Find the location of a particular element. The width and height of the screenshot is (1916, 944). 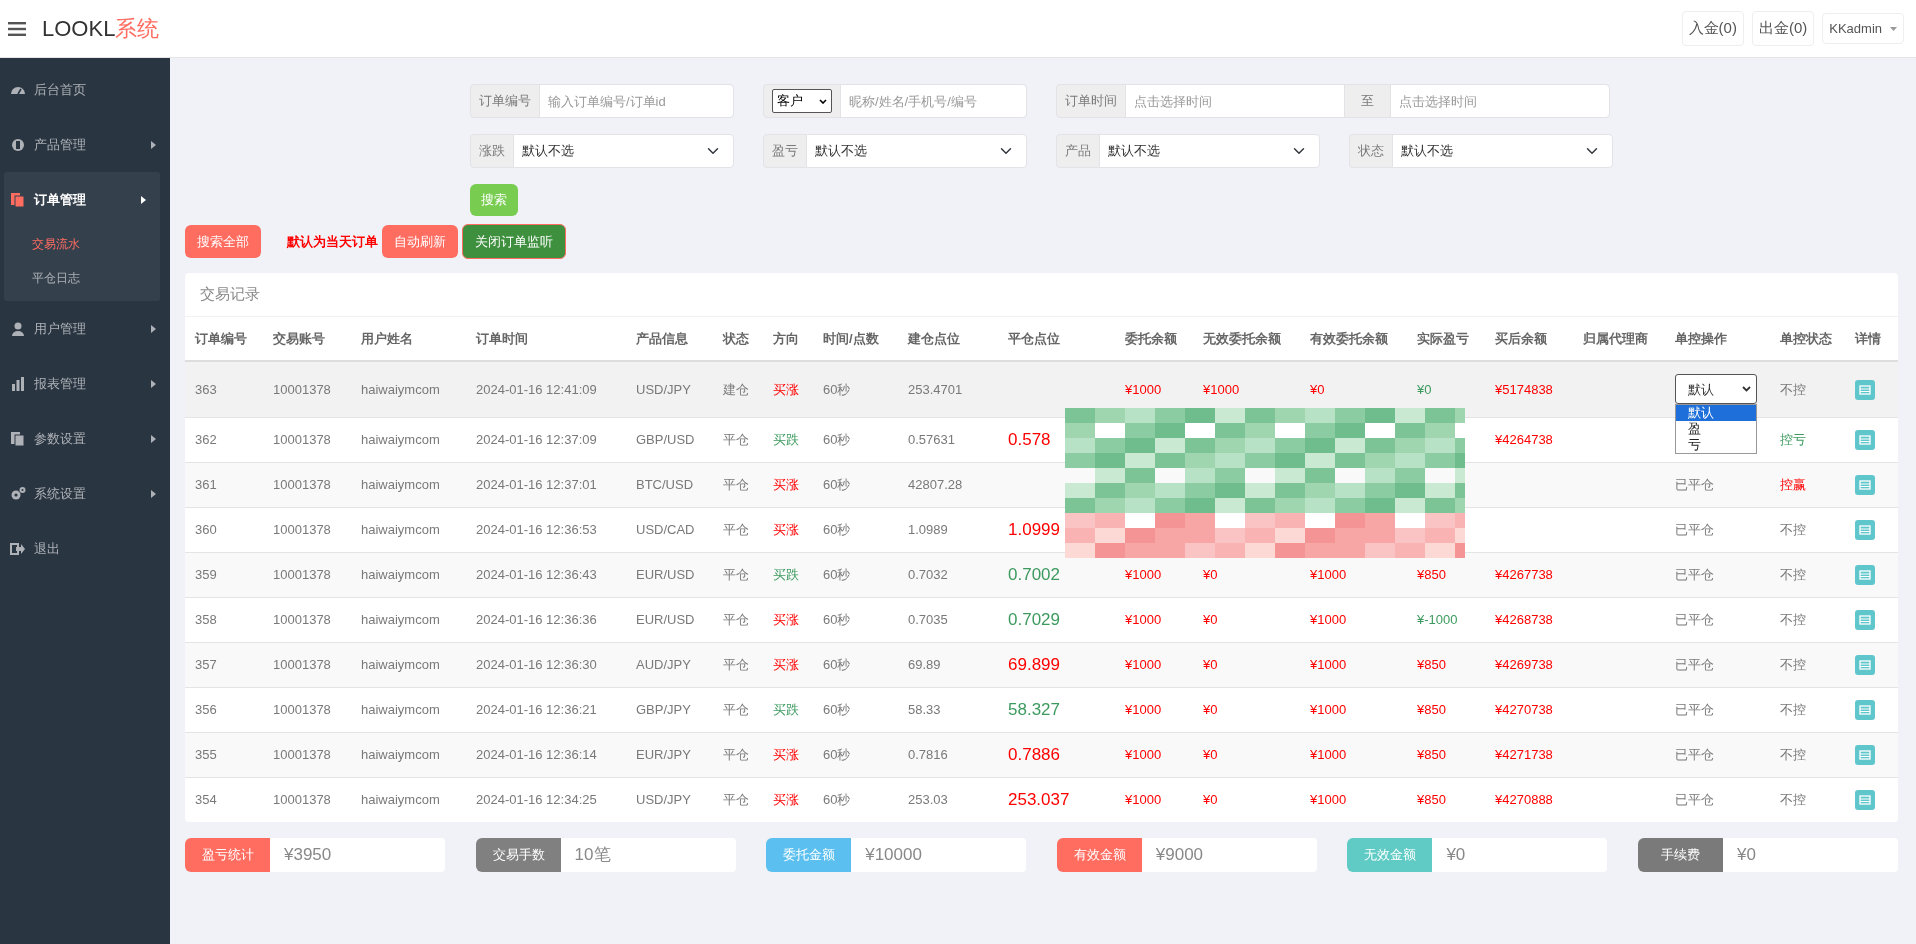

sidebar-item: 报表管理 is located at coordinates (85, 383).